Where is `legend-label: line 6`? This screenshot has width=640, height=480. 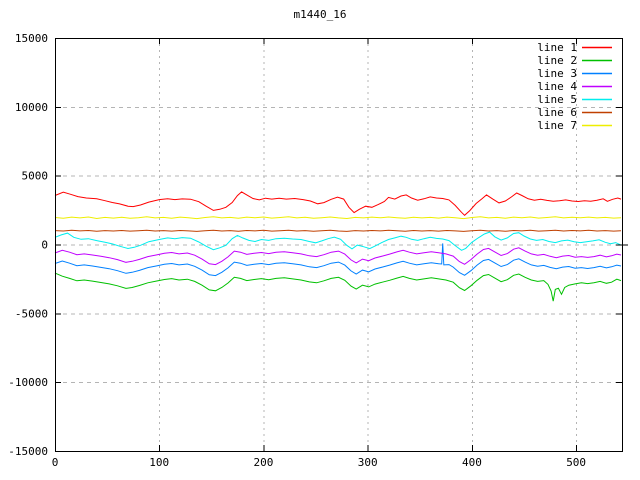
legend-label: line 6 is located at coordinates (557, 112).